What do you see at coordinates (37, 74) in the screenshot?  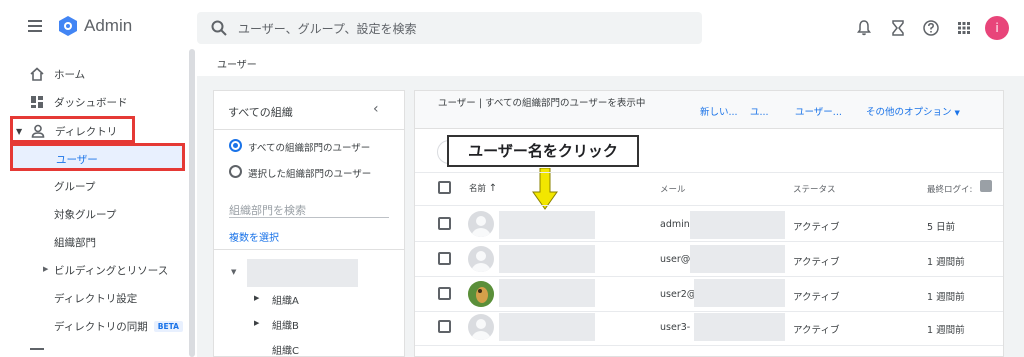 I see `home-icon` at bounding box center [37, 74].